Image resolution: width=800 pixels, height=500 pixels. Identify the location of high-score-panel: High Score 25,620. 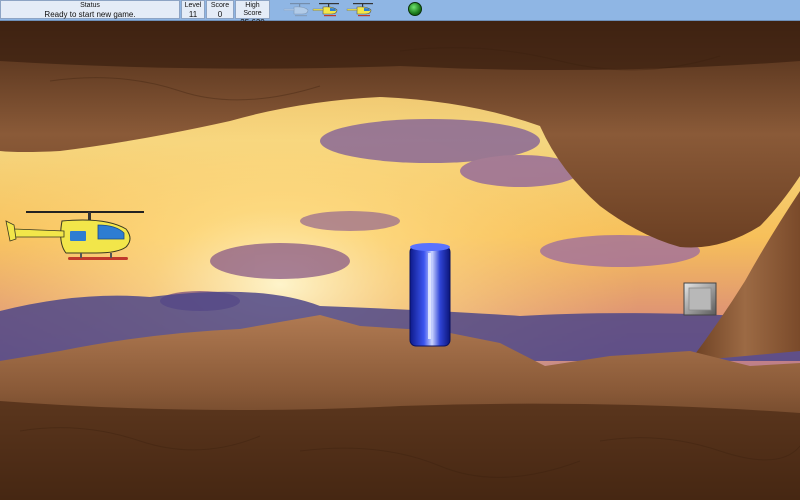
(252, 13).